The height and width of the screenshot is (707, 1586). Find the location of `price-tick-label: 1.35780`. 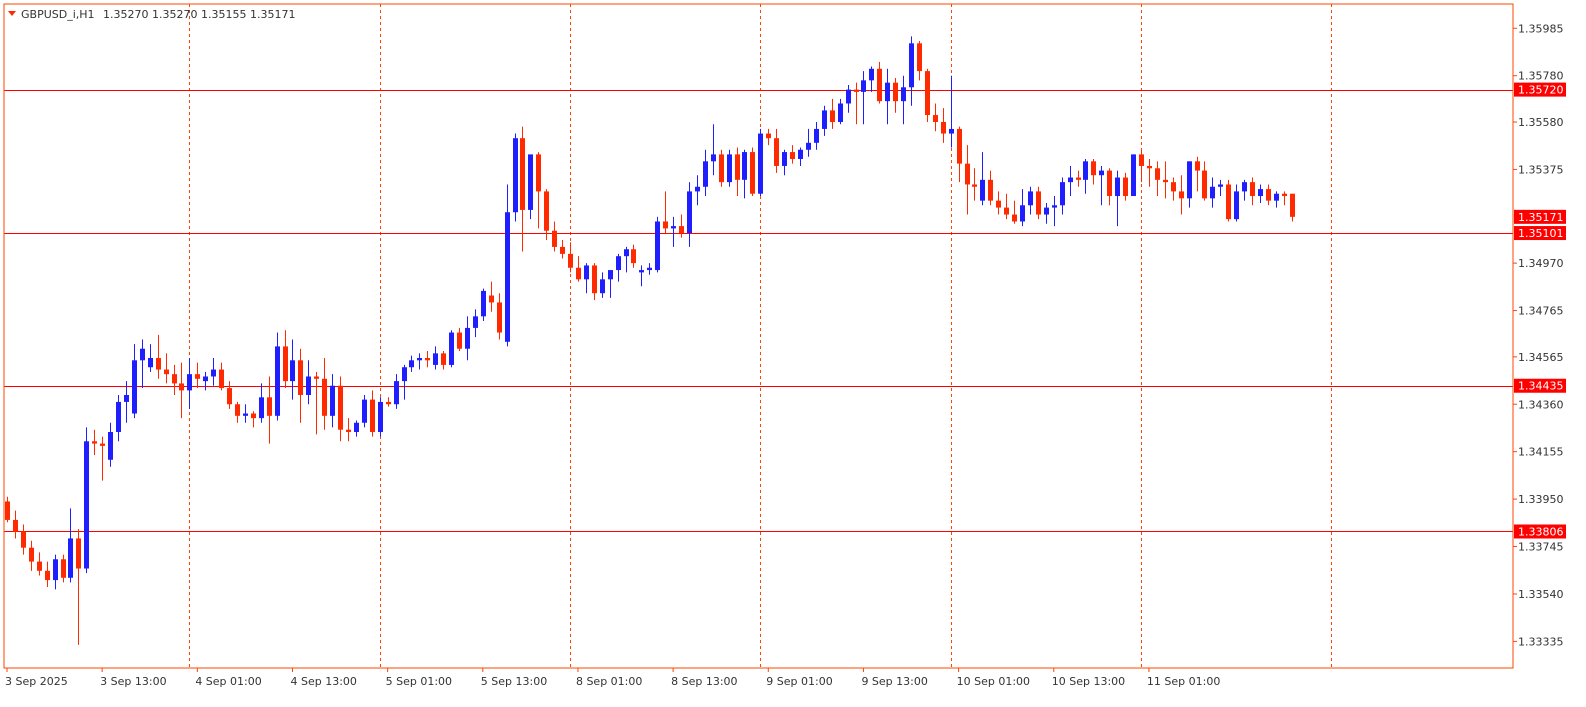

price-tick-label: 1.35780 is located at coordinates (1541, 76).